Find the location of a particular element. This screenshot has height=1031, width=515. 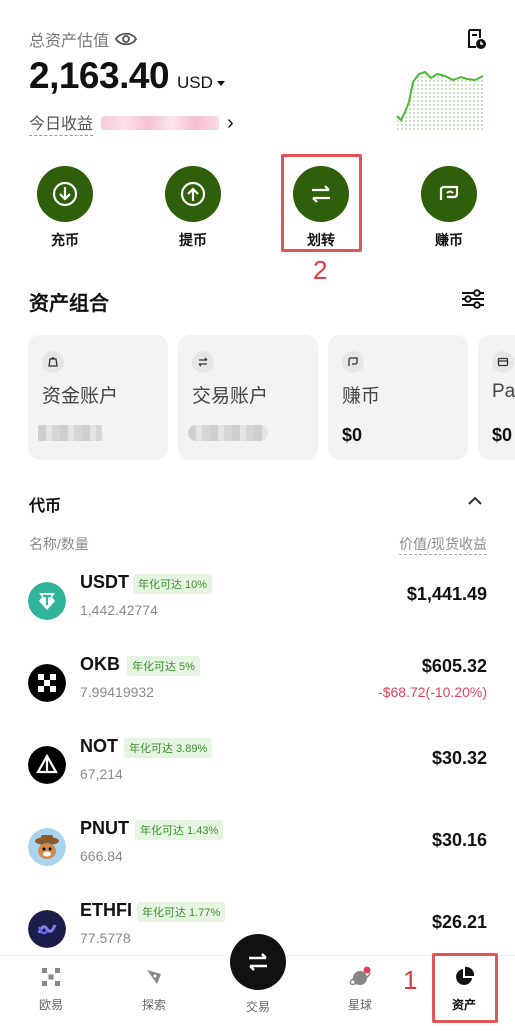

balance-sparkline is located at coordinates (440, 101).